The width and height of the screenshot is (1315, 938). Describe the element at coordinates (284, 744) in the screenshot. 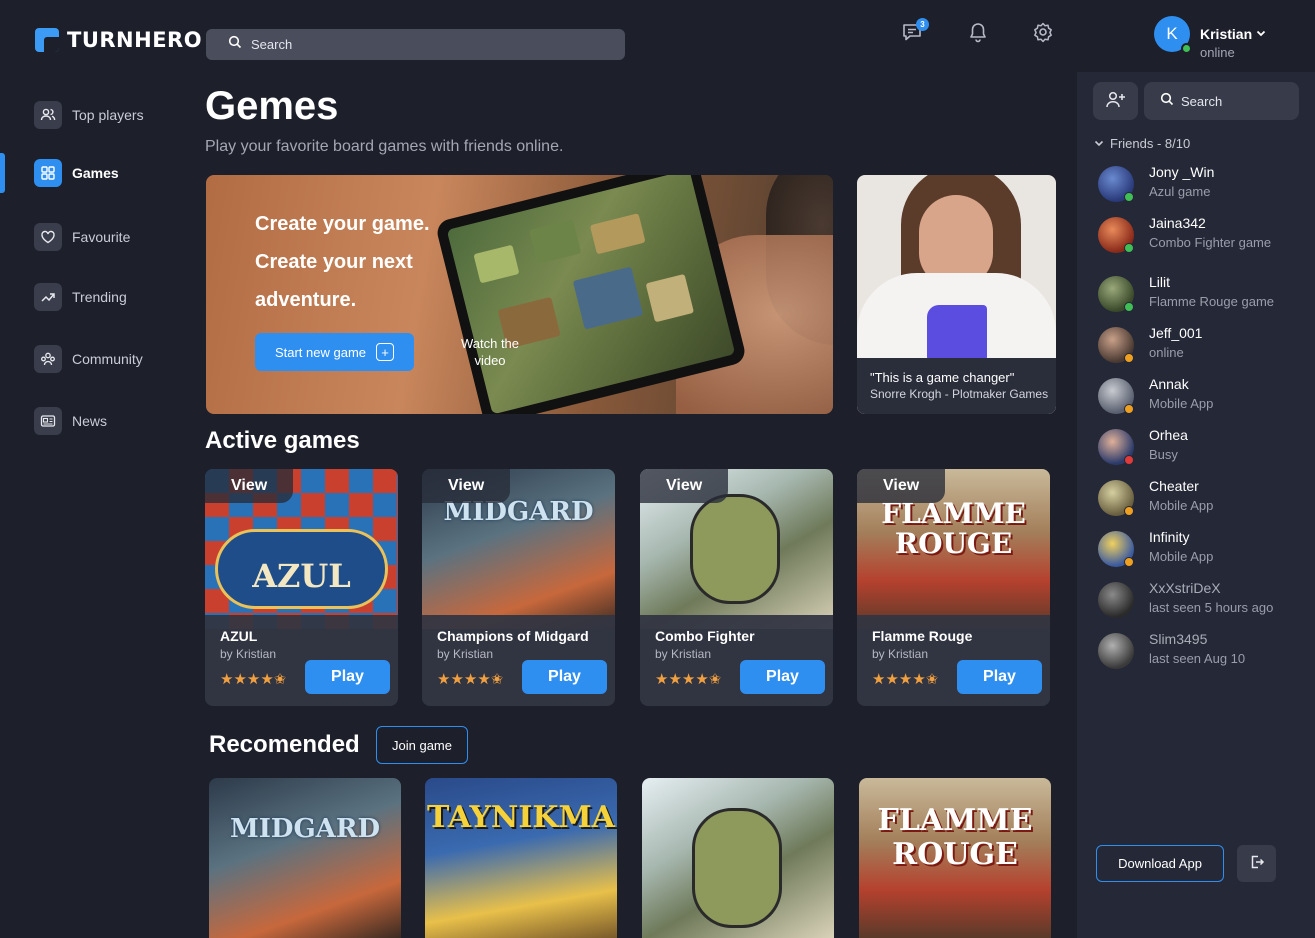

I see `recommended-title: Recomended` at that location.